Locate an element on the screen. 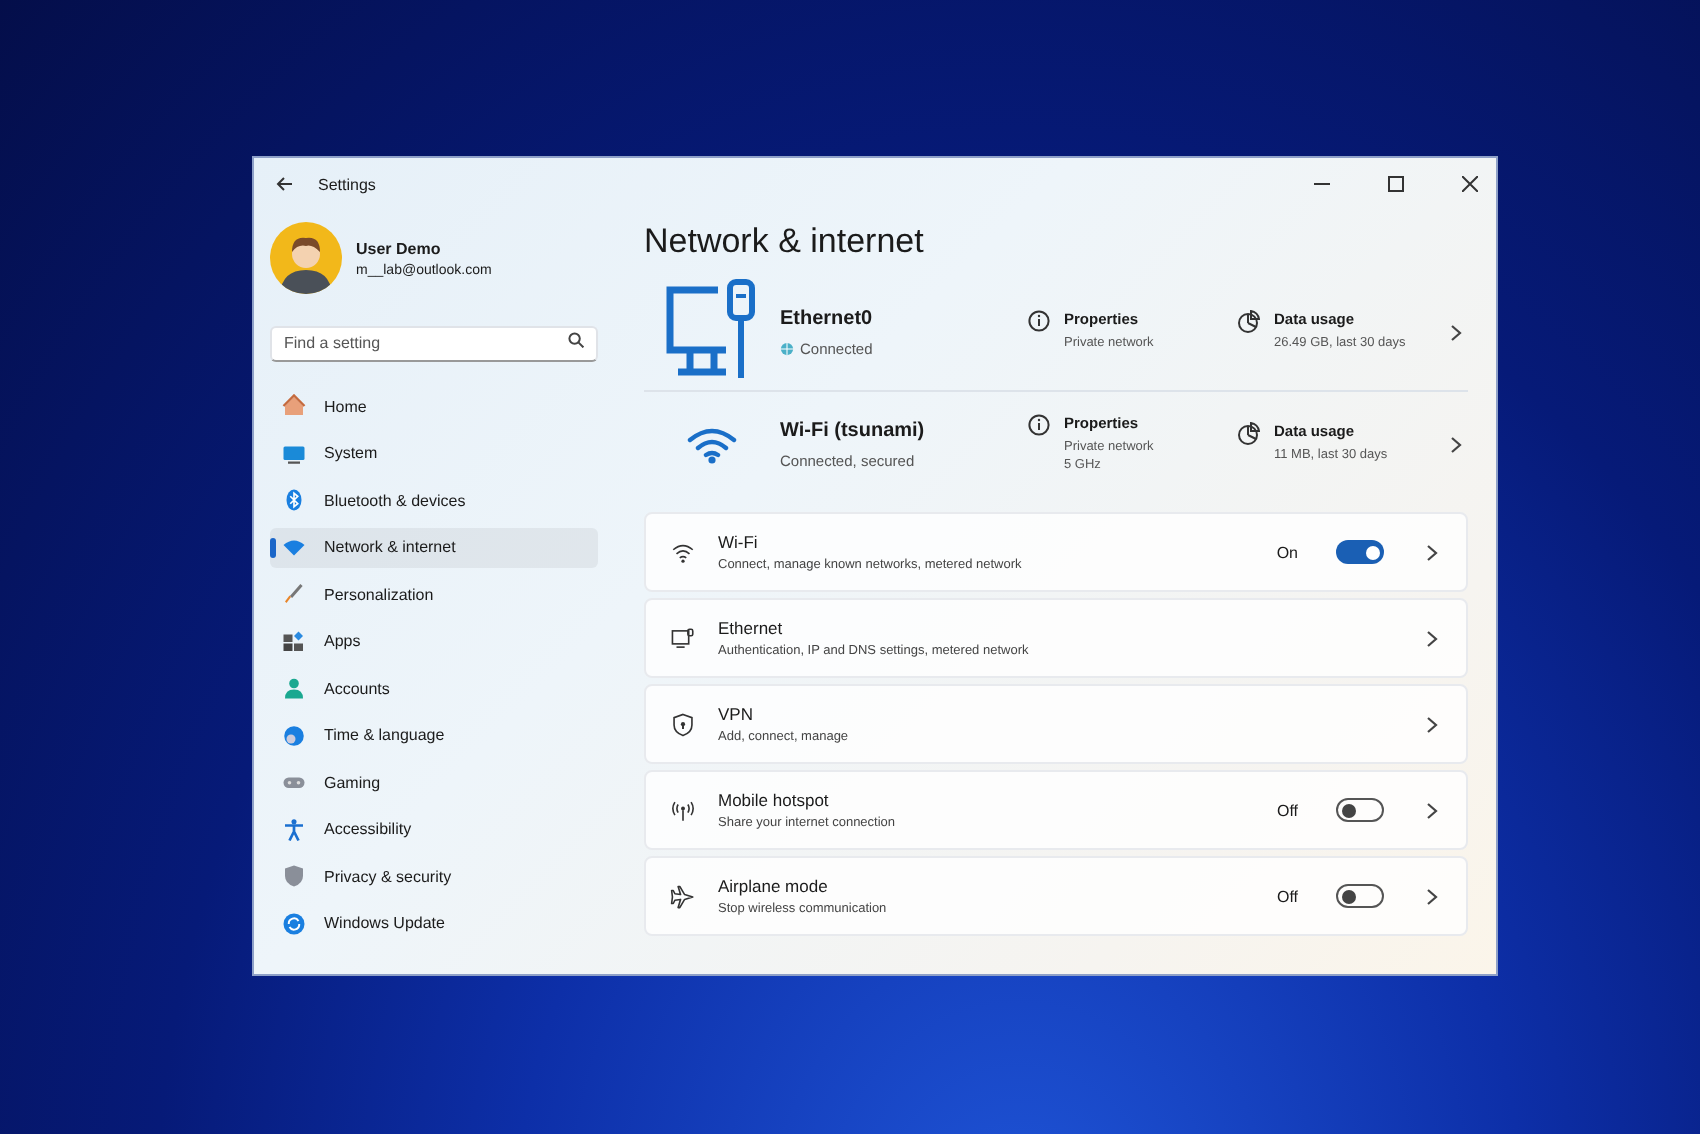 The height and width of the screenshot is (1134, 1700). nav-item: Accessibility is located at coordinates (434, 829).